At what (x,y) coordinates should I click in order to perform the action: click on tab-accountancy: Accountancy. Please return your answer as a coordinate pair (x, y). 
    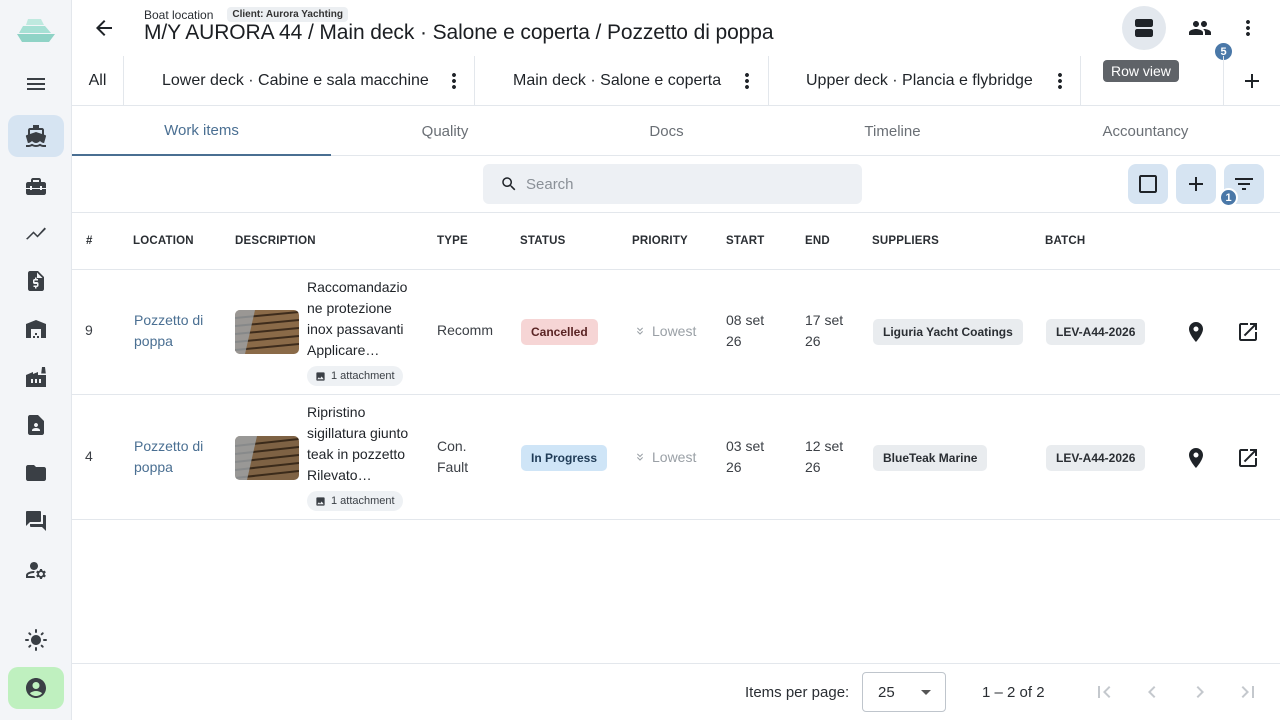
    Looking at the image, I should click on (1145, 131).